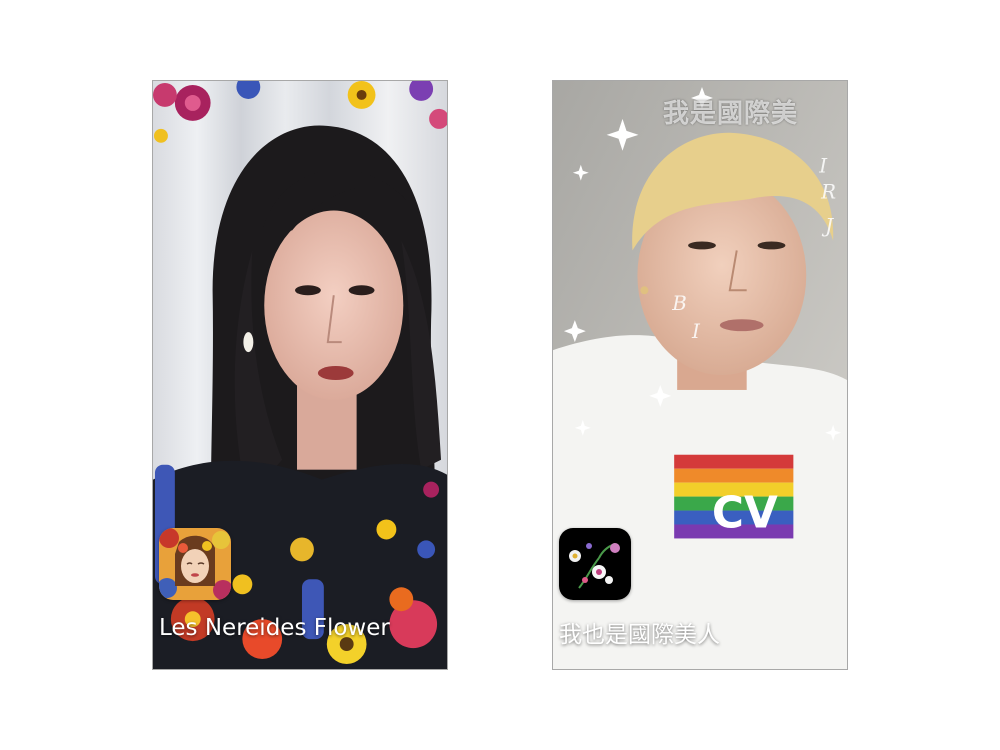 The height and width of the screenshot is (750, 1000). I want to click on svg-text: B, so click(679, 303).